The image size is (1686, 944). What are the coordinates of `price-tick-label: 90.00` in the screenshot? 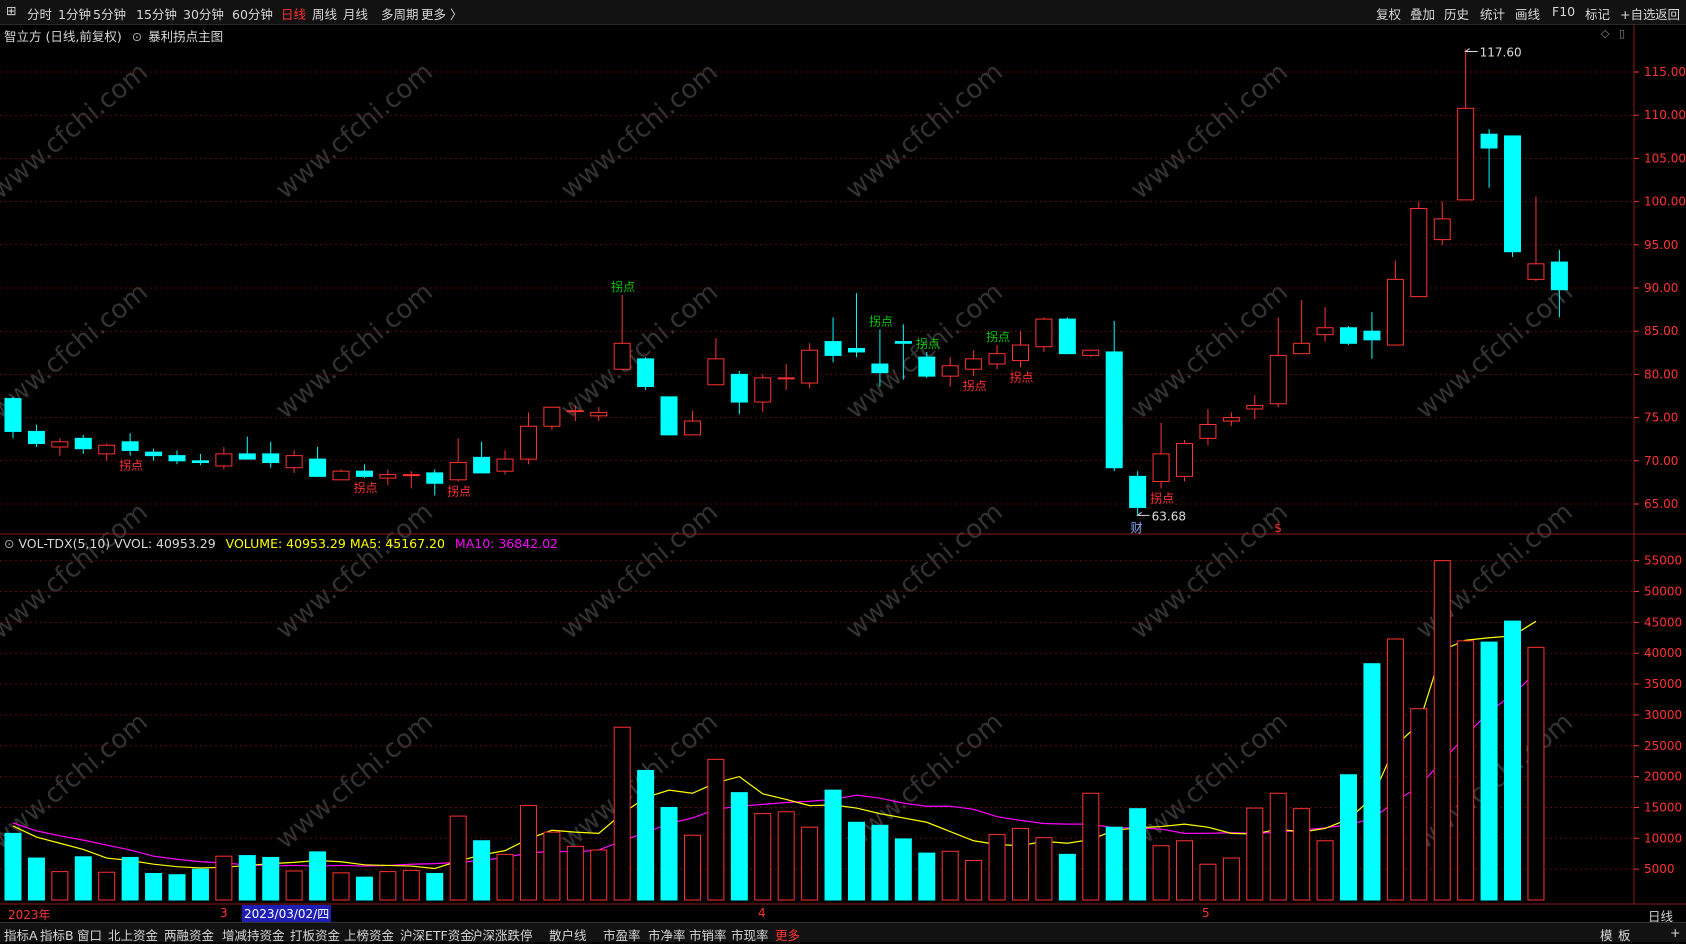 It's located at (1661, 288).